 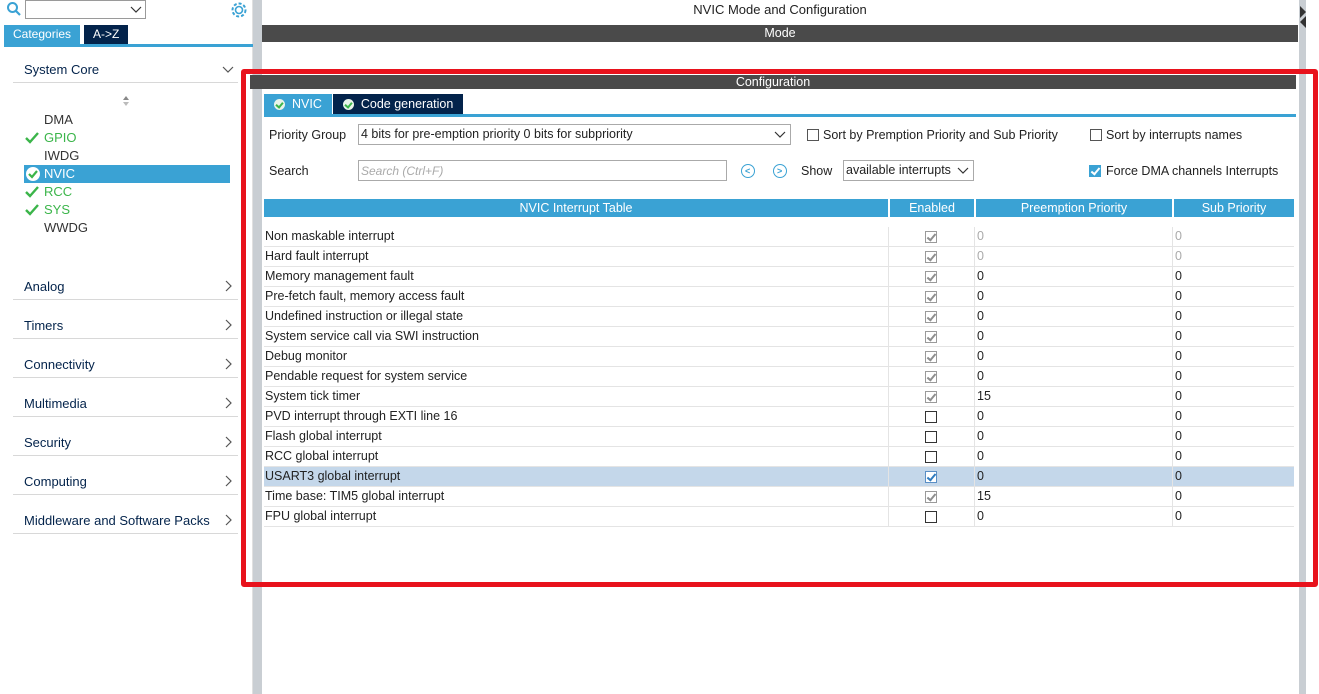 What do you see at coordinates (127, 210) in the screenshot?
I see `sidebar-item-sys: SYS` at bounding box center [127, 210].